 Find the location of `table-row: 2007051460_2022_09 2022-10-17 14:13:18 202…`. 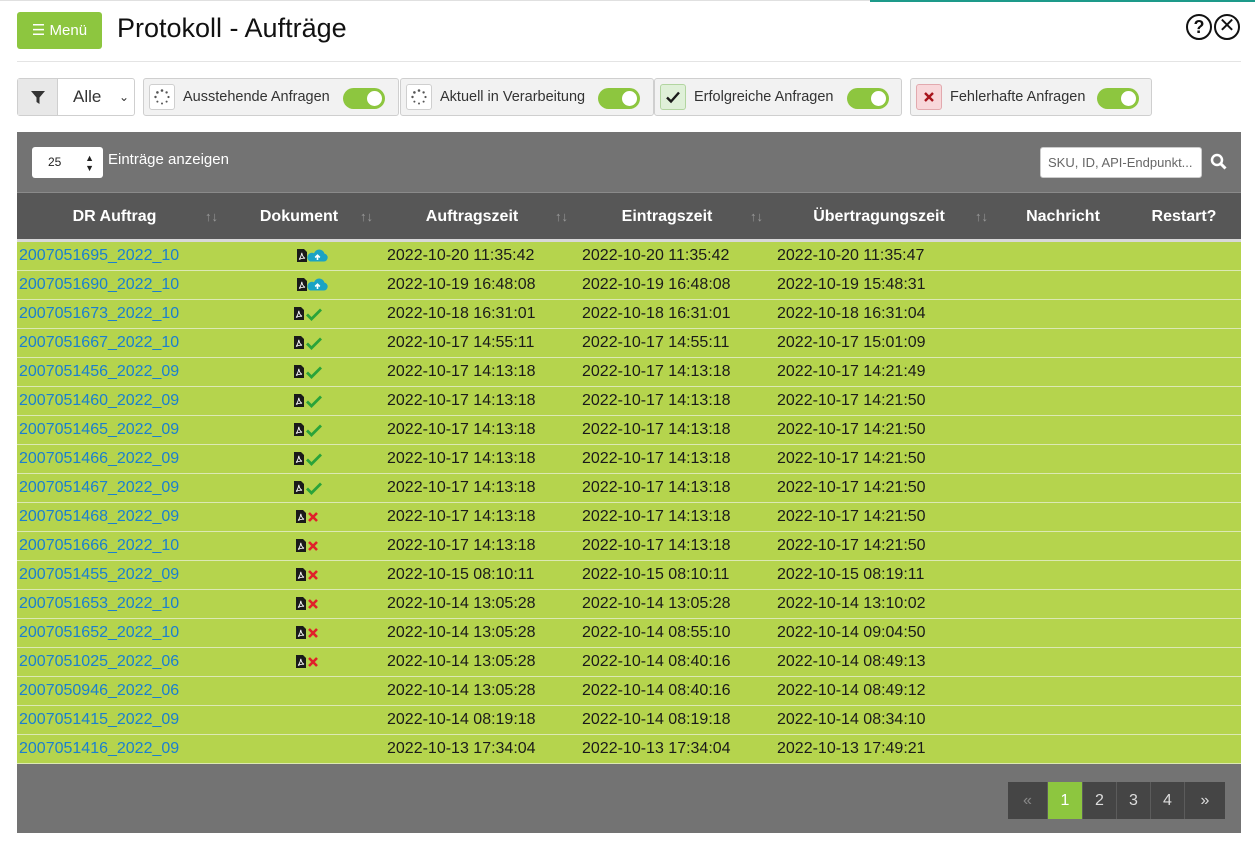

table-row: 2007051460_2022_09 2022-10-17 14:13:18 202… is located at coordinates (629, 401).